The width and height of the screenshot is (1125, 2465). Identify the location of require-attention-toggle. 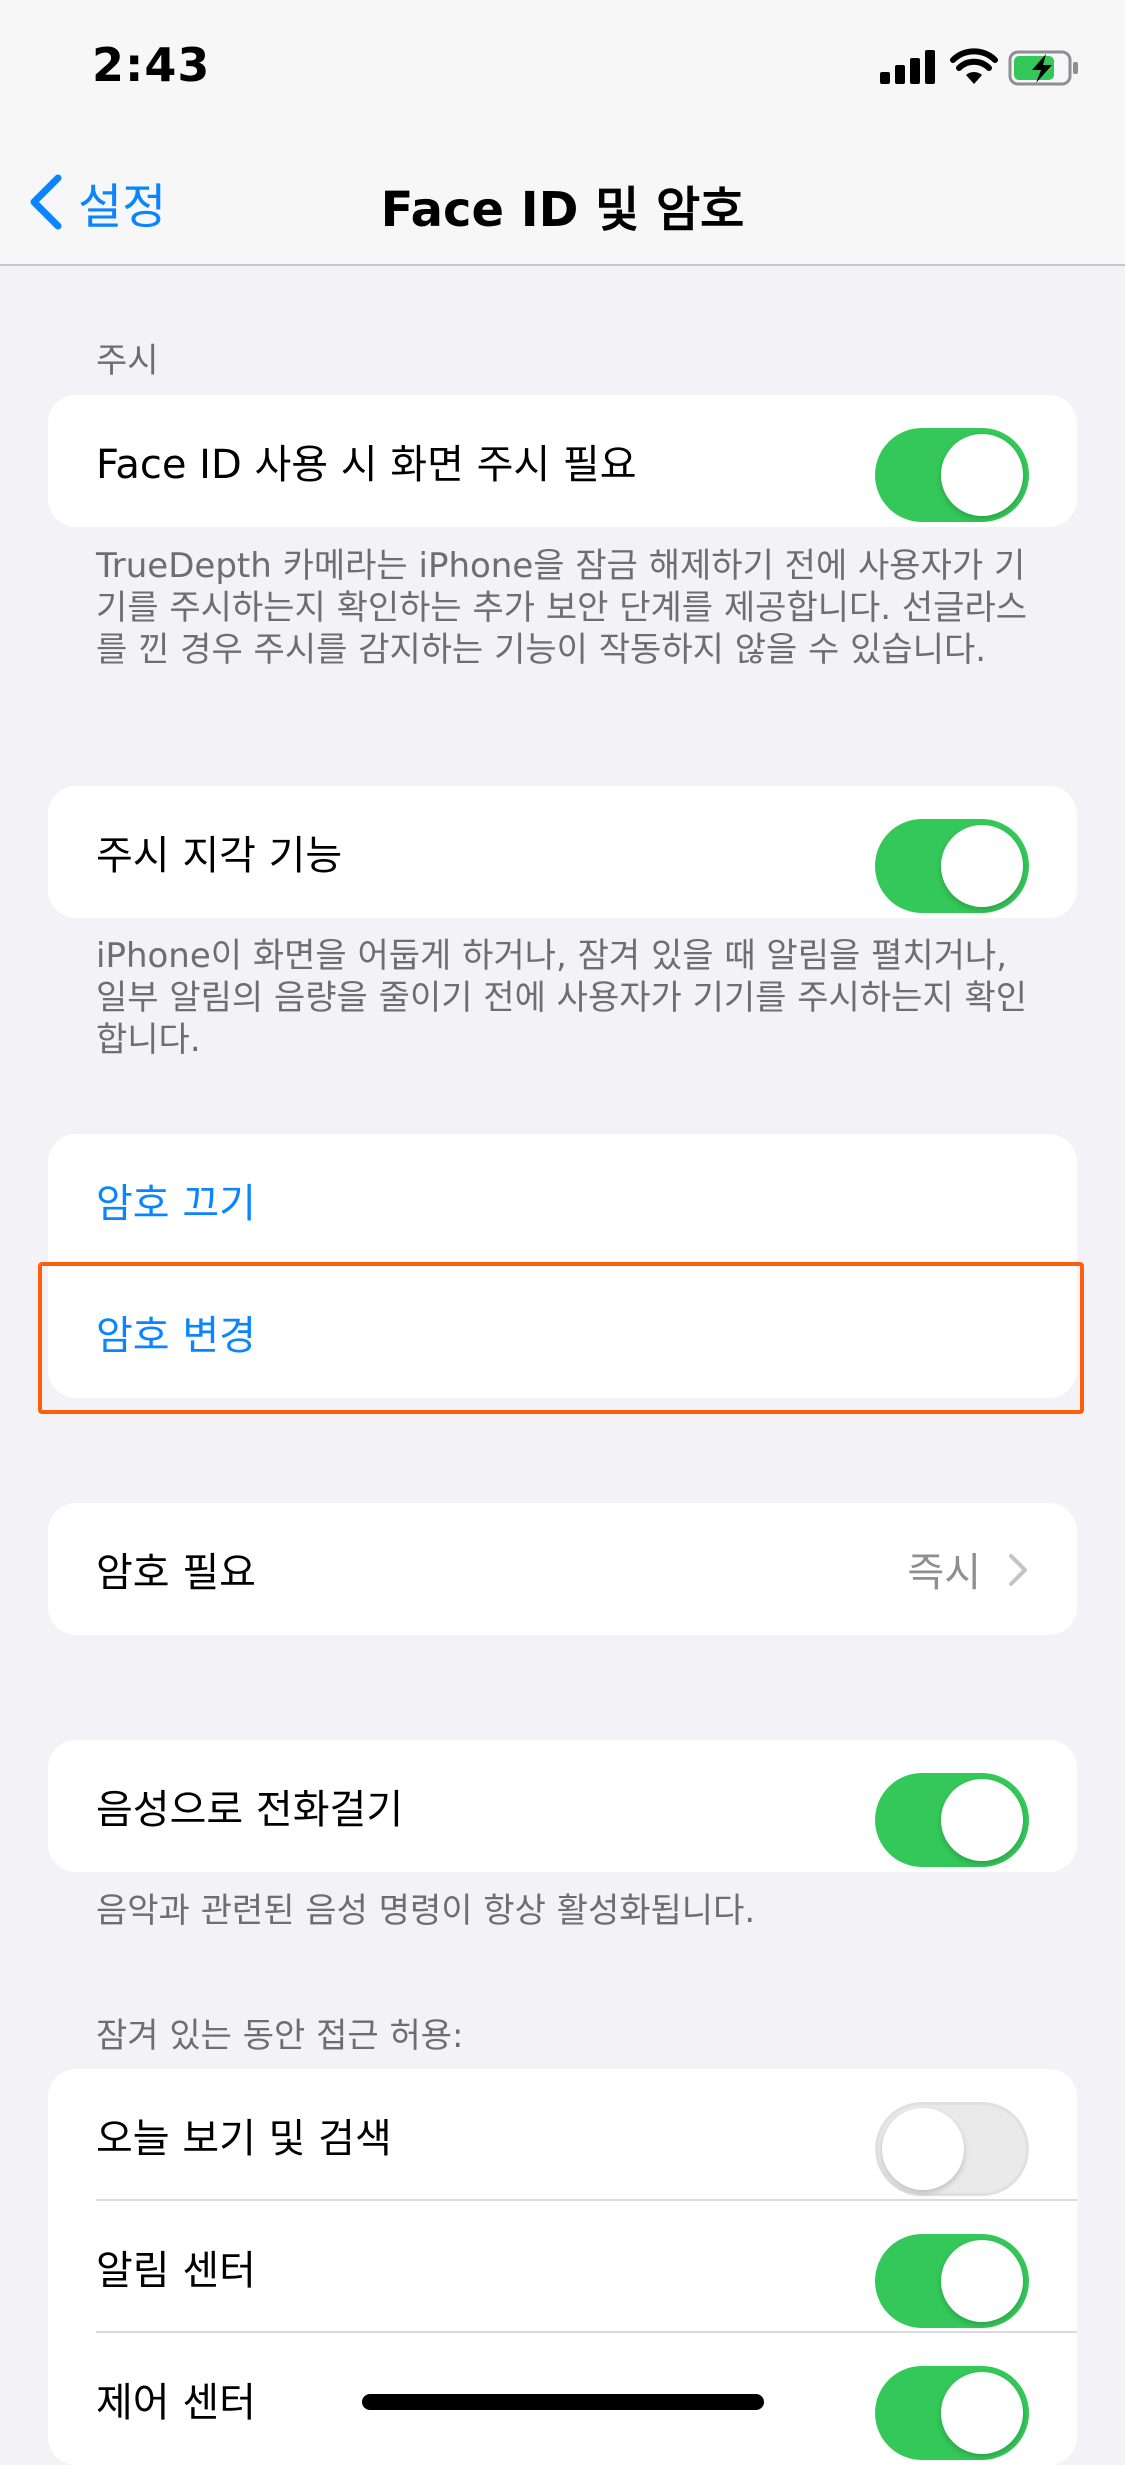
(952, 475).